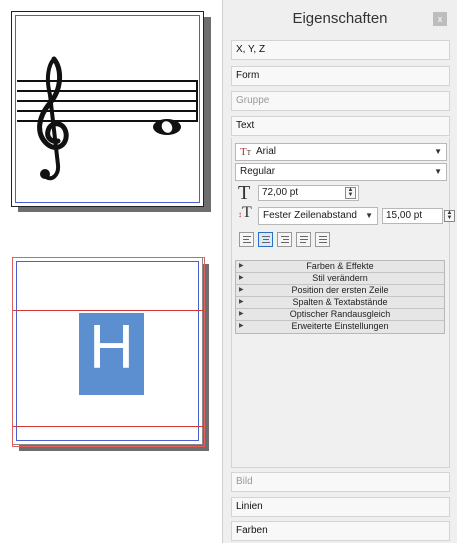 The image size is (457, 543). Describe the element at coordinates (258, 171) in the screenshot. I see `font-style-value: Regular` at that location.